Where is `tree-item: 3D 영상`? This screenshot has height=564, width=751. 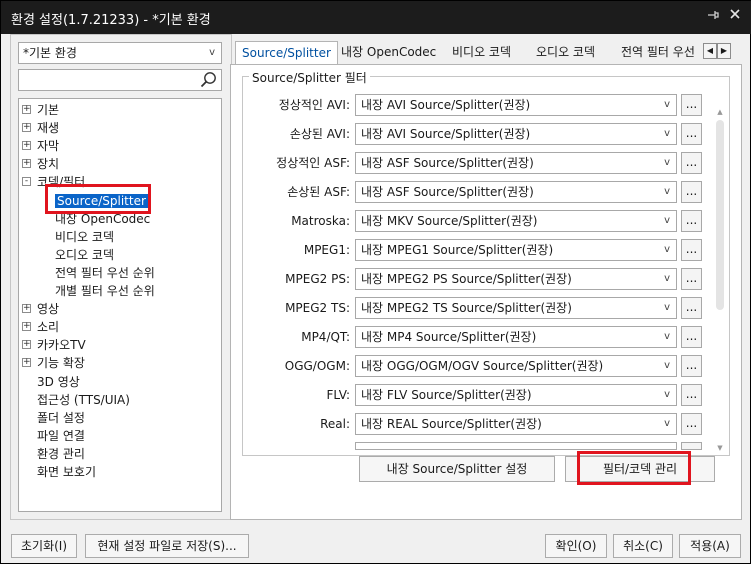
tree-item: 3D 영상 is located at coordinates (58, 382).